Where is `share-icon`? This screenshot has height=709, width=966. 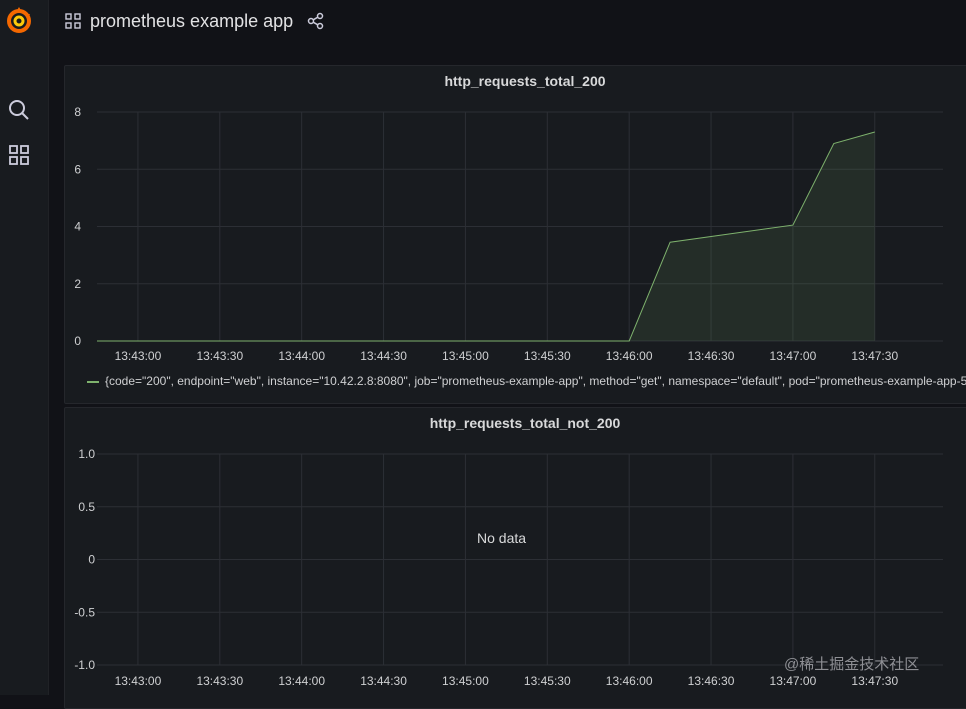
share-icon is located at coordinates (316, 21).